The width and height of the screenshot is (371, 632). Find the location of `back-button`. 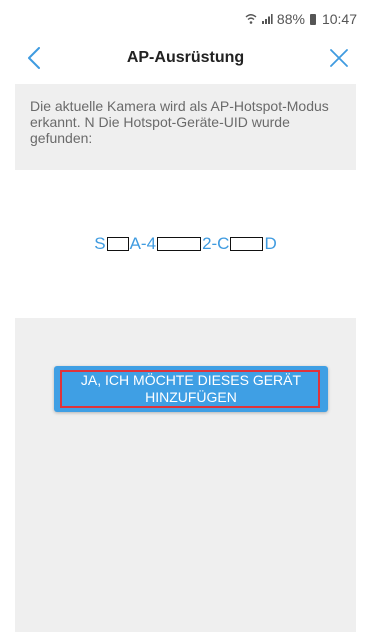

back-button is located at coordinates (34, 58).